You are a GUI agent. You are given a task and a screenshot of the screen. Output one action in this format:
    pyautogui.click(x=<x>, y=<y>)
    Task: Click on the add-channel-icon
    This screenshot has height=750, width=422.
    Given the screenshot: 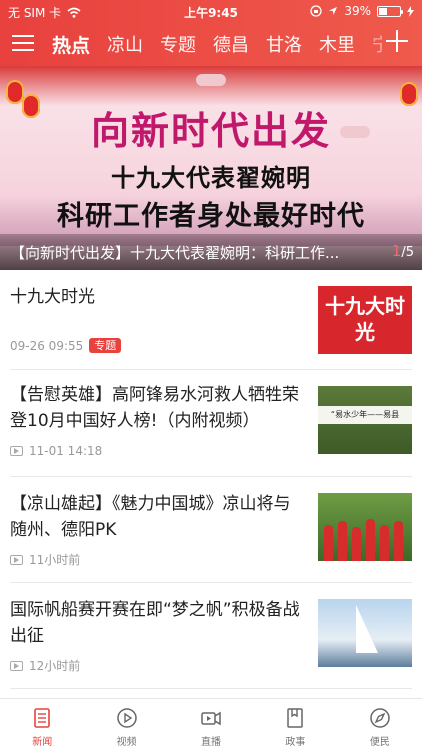 What is the action you would take?
    pyautogui.click(x=397, y=41)
    